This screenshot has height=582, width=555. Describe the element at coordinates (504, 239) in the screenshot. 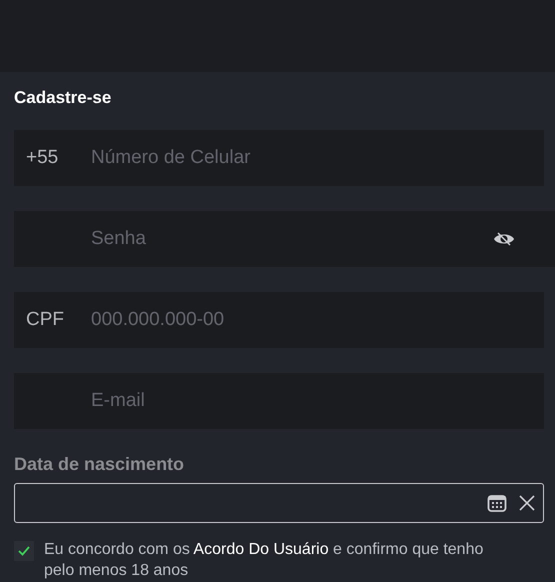

I see `eye-icon` at that location.